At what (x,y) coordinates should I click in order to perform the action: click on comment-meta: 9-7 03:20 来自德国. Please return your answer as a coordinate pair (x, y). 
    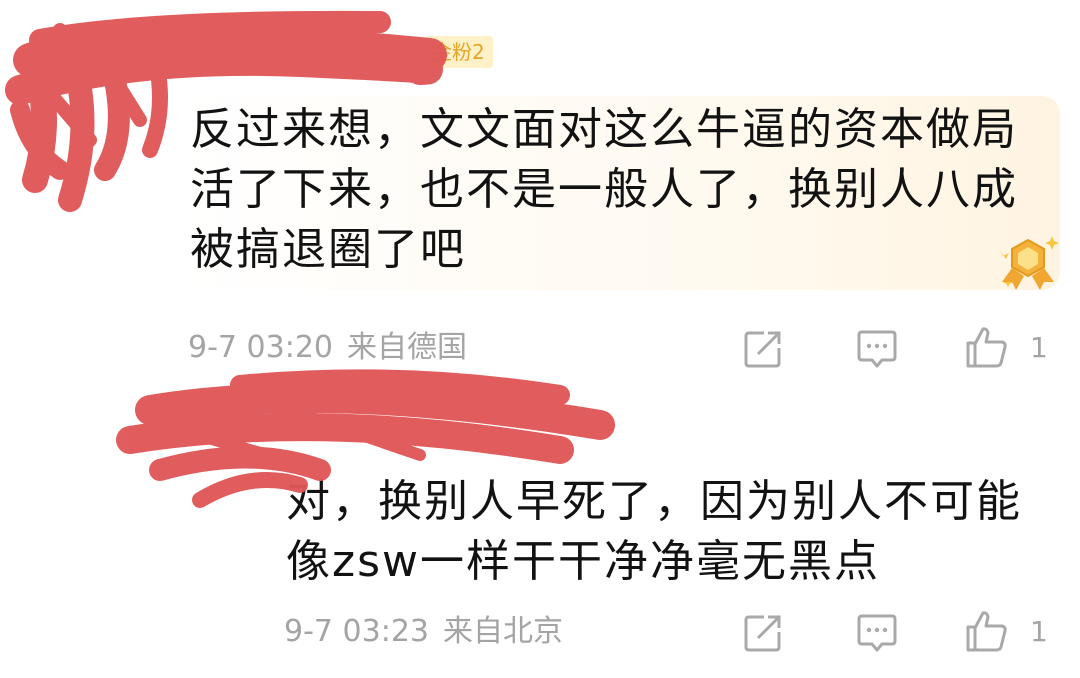
    Looking at the image, I should click on (327, 348).